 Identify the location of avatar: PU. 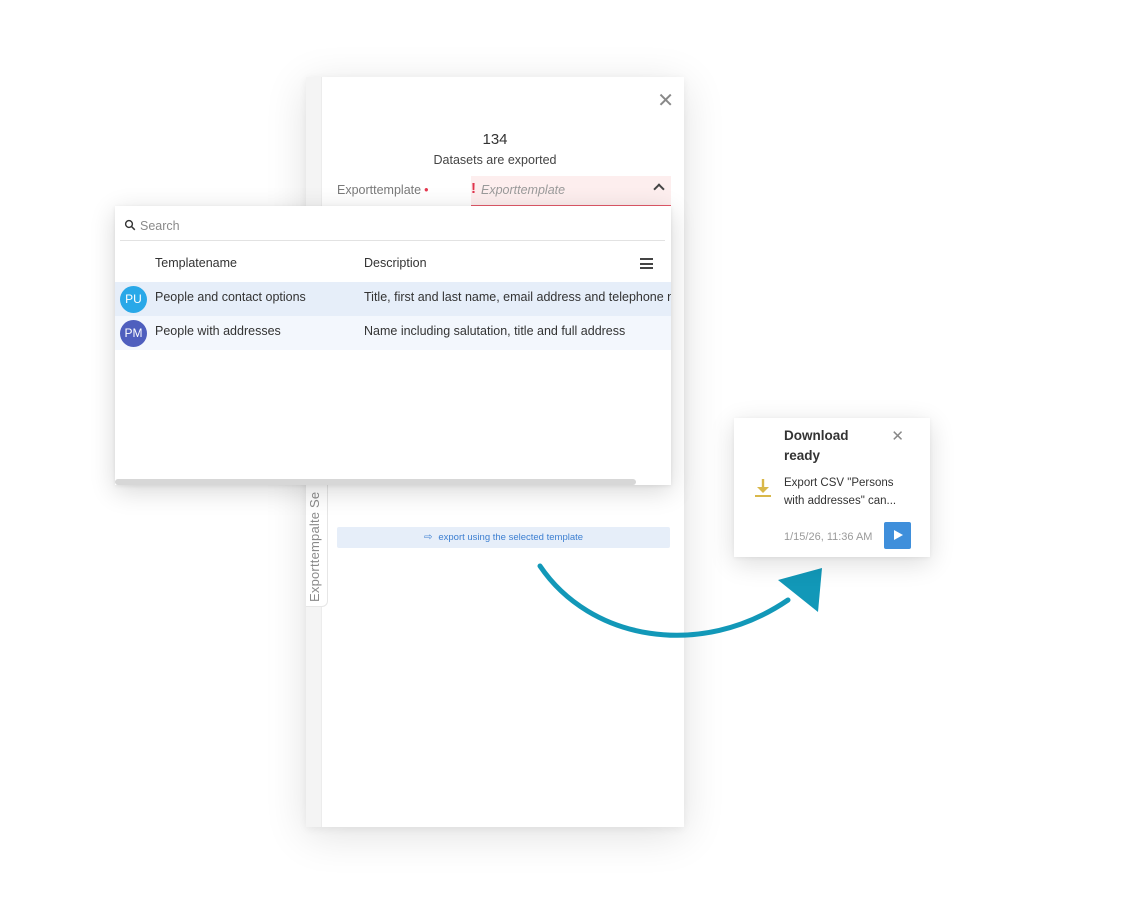
(133, 299).